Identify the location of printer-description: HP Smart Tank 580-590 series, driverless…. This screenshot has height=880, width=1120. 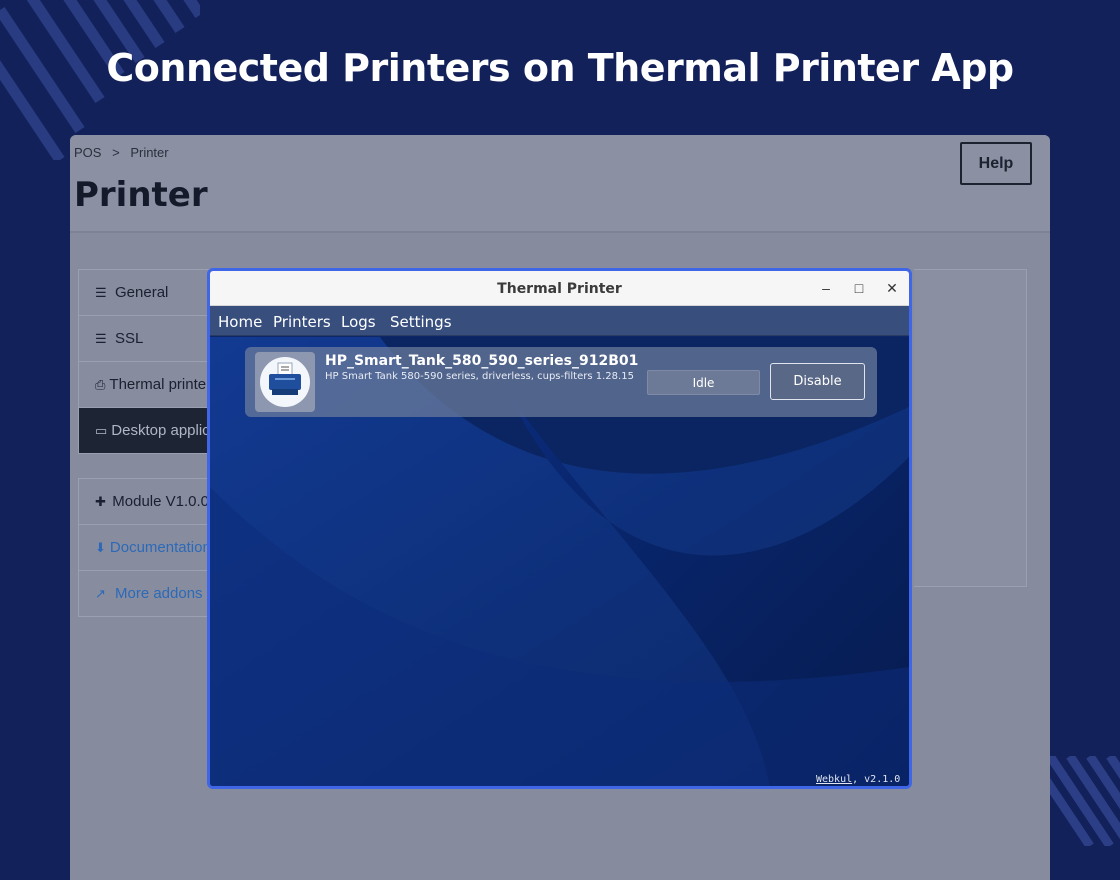
(479, 376).